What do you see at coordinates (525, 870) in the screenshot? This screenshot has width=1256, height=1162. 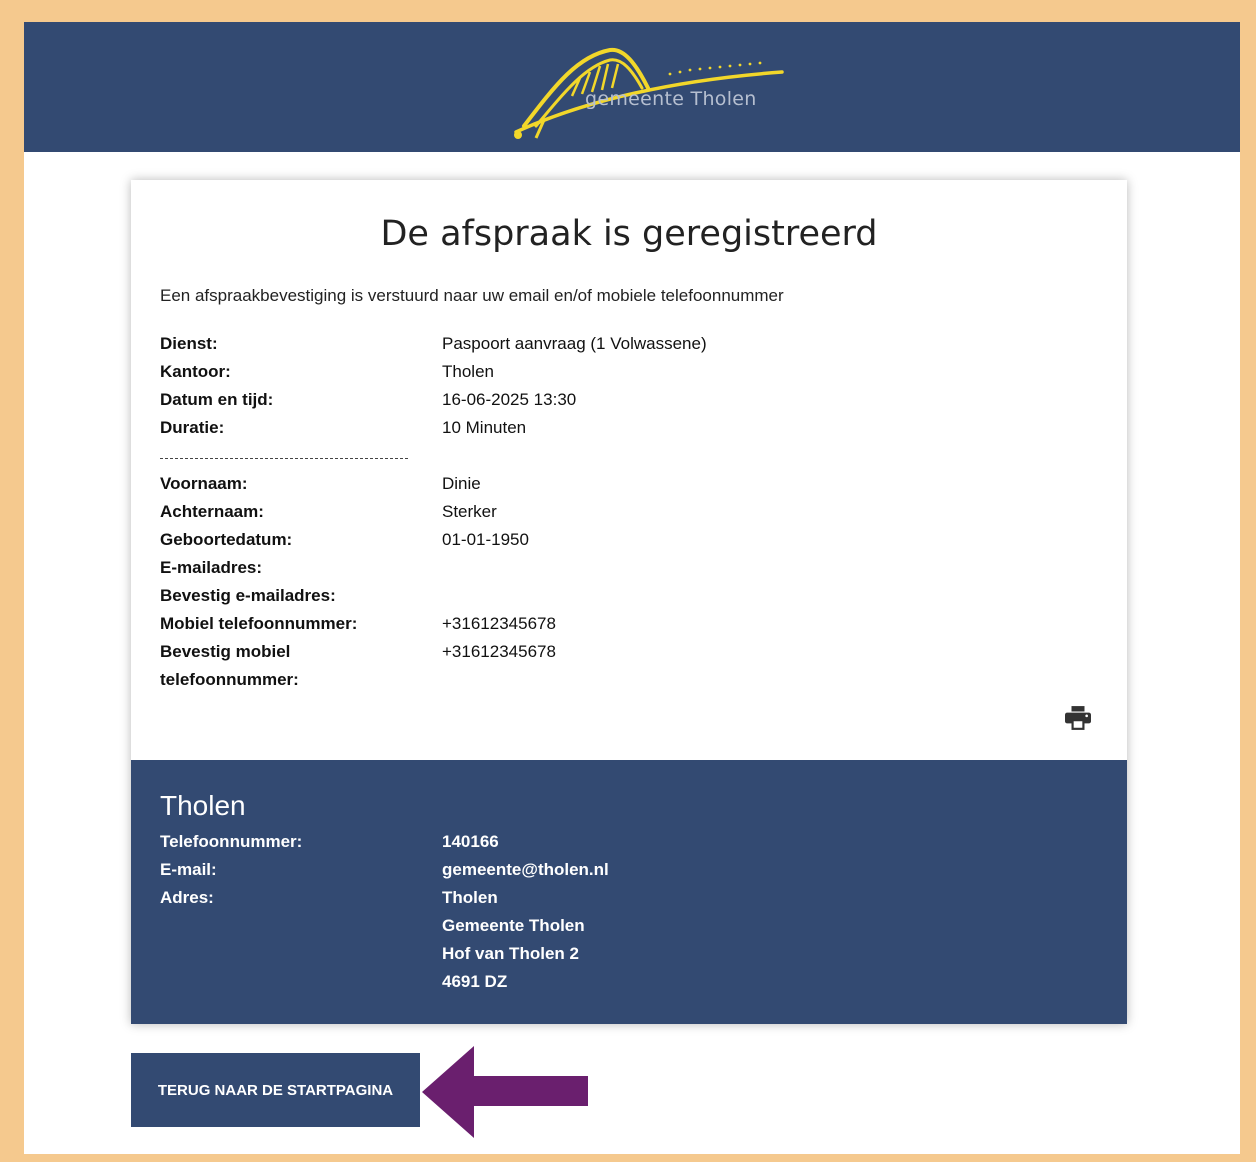 I see `office-email: gemeente@tholen.nl` at bounding box center [525, 870].